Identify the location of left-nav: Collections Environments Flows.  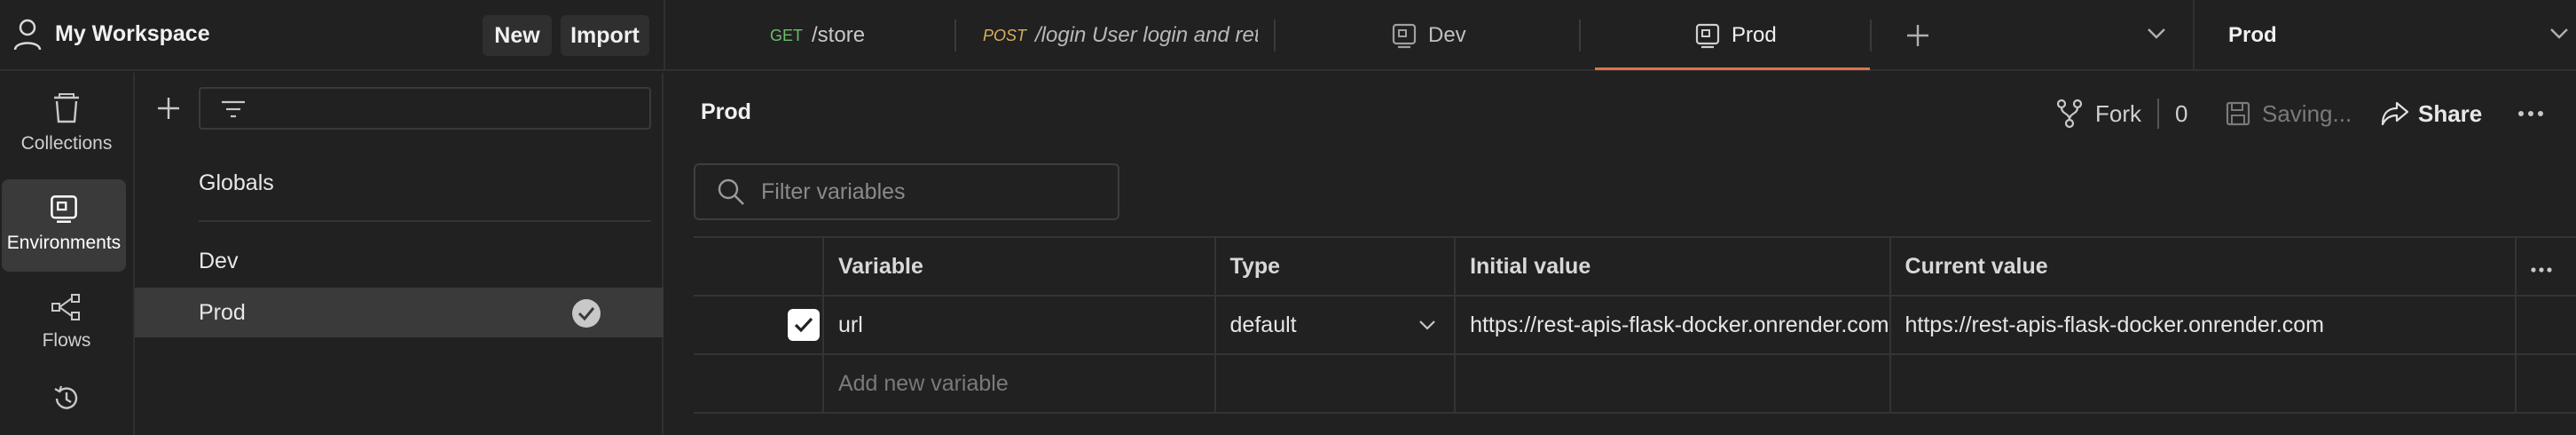
(67, 254).